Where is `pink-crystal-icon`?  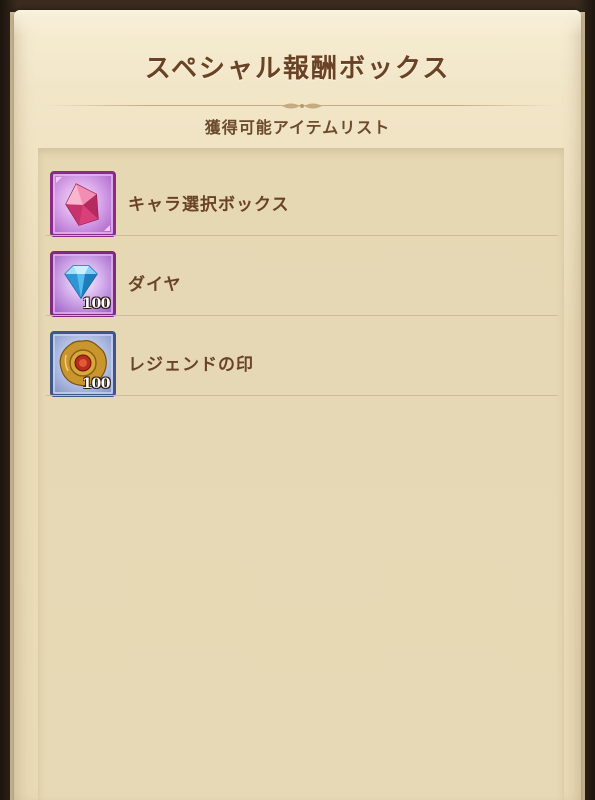
pink-crystal-icon is located at coordinates (83, 204).